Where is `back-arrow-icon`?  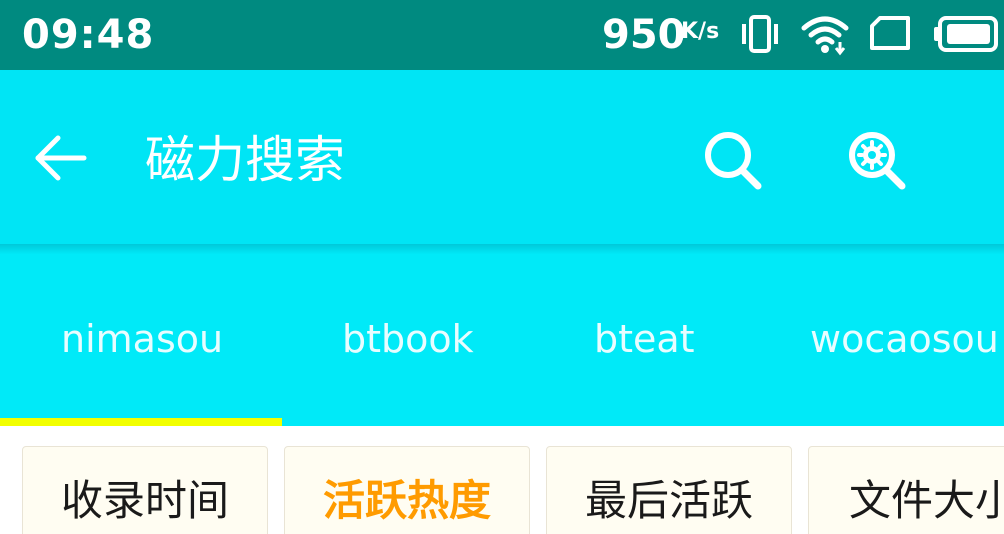 back-arrow-icon is located at coordinates (60, 158).